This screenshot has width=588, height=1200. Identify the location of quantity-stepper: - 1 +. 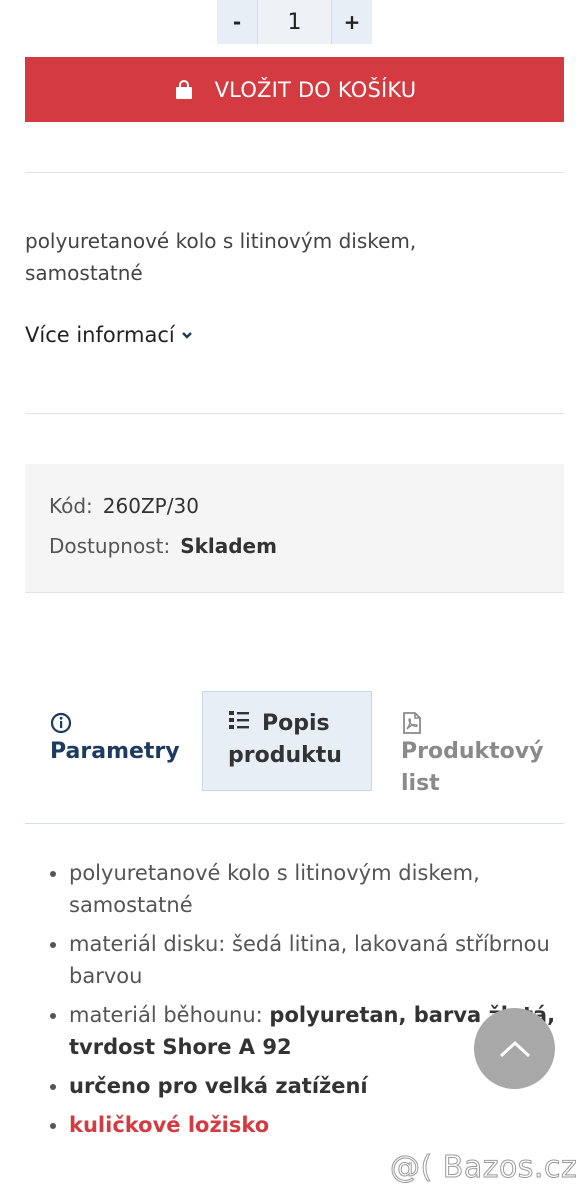
(294, 22).